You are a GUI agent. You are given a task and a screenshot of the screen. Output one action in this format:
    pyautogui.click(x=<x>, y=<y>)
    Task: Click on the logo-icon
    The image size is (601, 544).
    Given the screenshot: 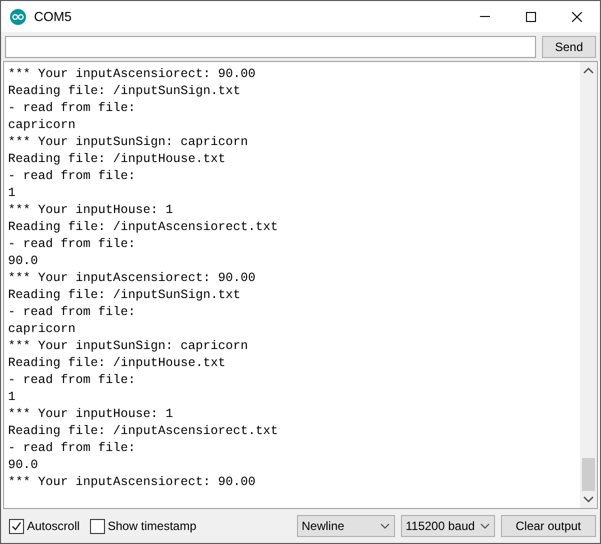 What is the action you would take?
    pyautogui.click(x=18, y=16)
    